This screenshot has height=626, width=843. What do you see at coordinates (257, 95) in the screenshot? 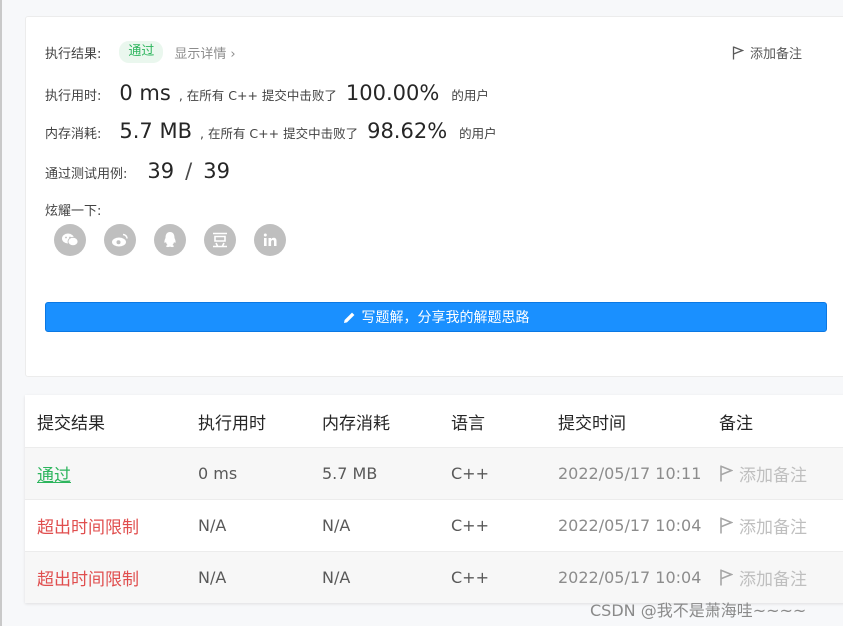
I see `runtime-phrase: , 在所有 C++ 提交中击败了` at bounding box center [257, 95].